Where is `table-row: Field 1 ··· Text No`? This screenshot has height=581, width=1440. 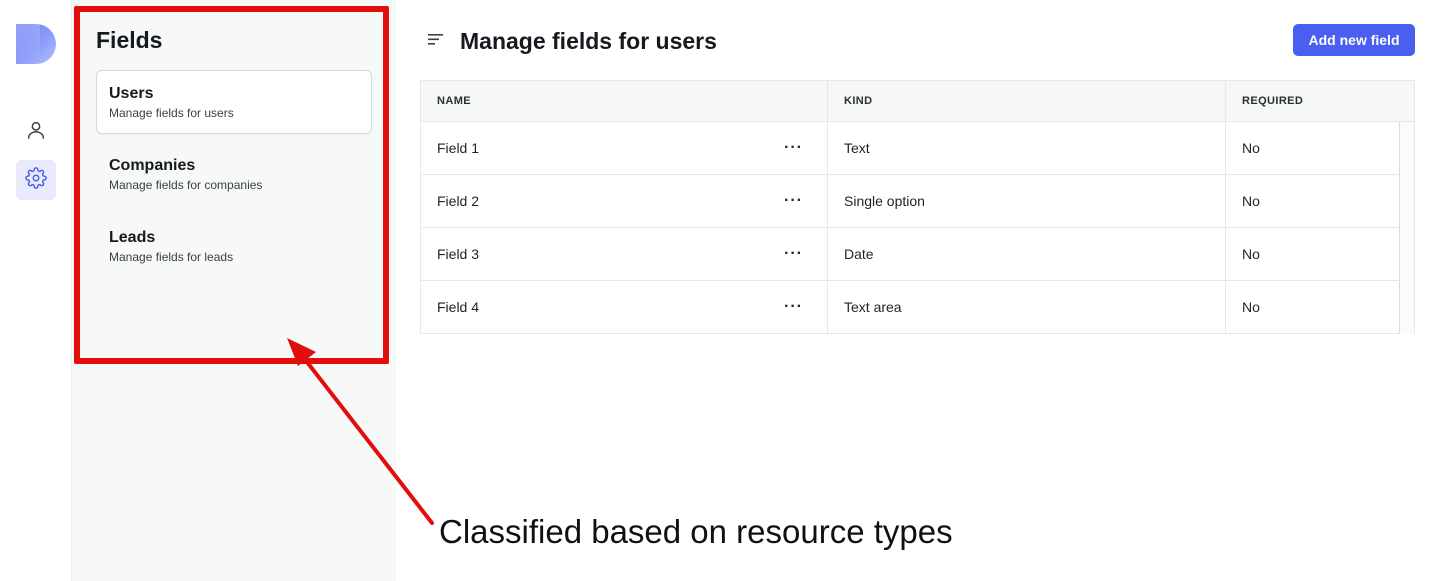
table-row: Field 1 ··· Text No is located at coordinates (917, 148).